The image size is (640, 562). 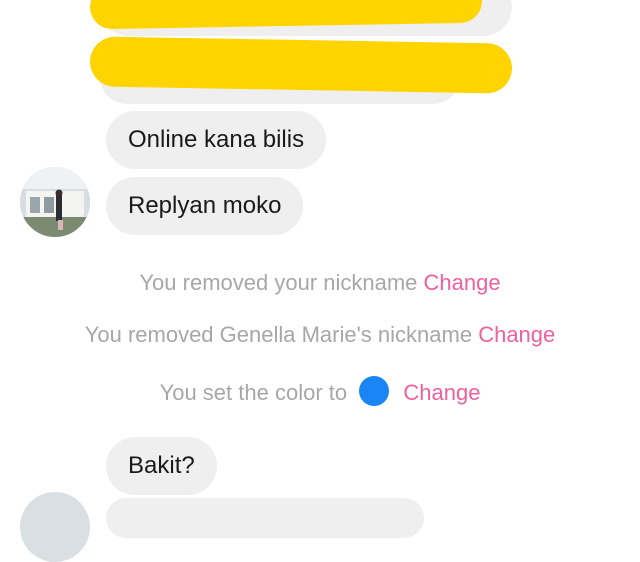 I want to click on redaction-mark, so click(x=301, y=65).